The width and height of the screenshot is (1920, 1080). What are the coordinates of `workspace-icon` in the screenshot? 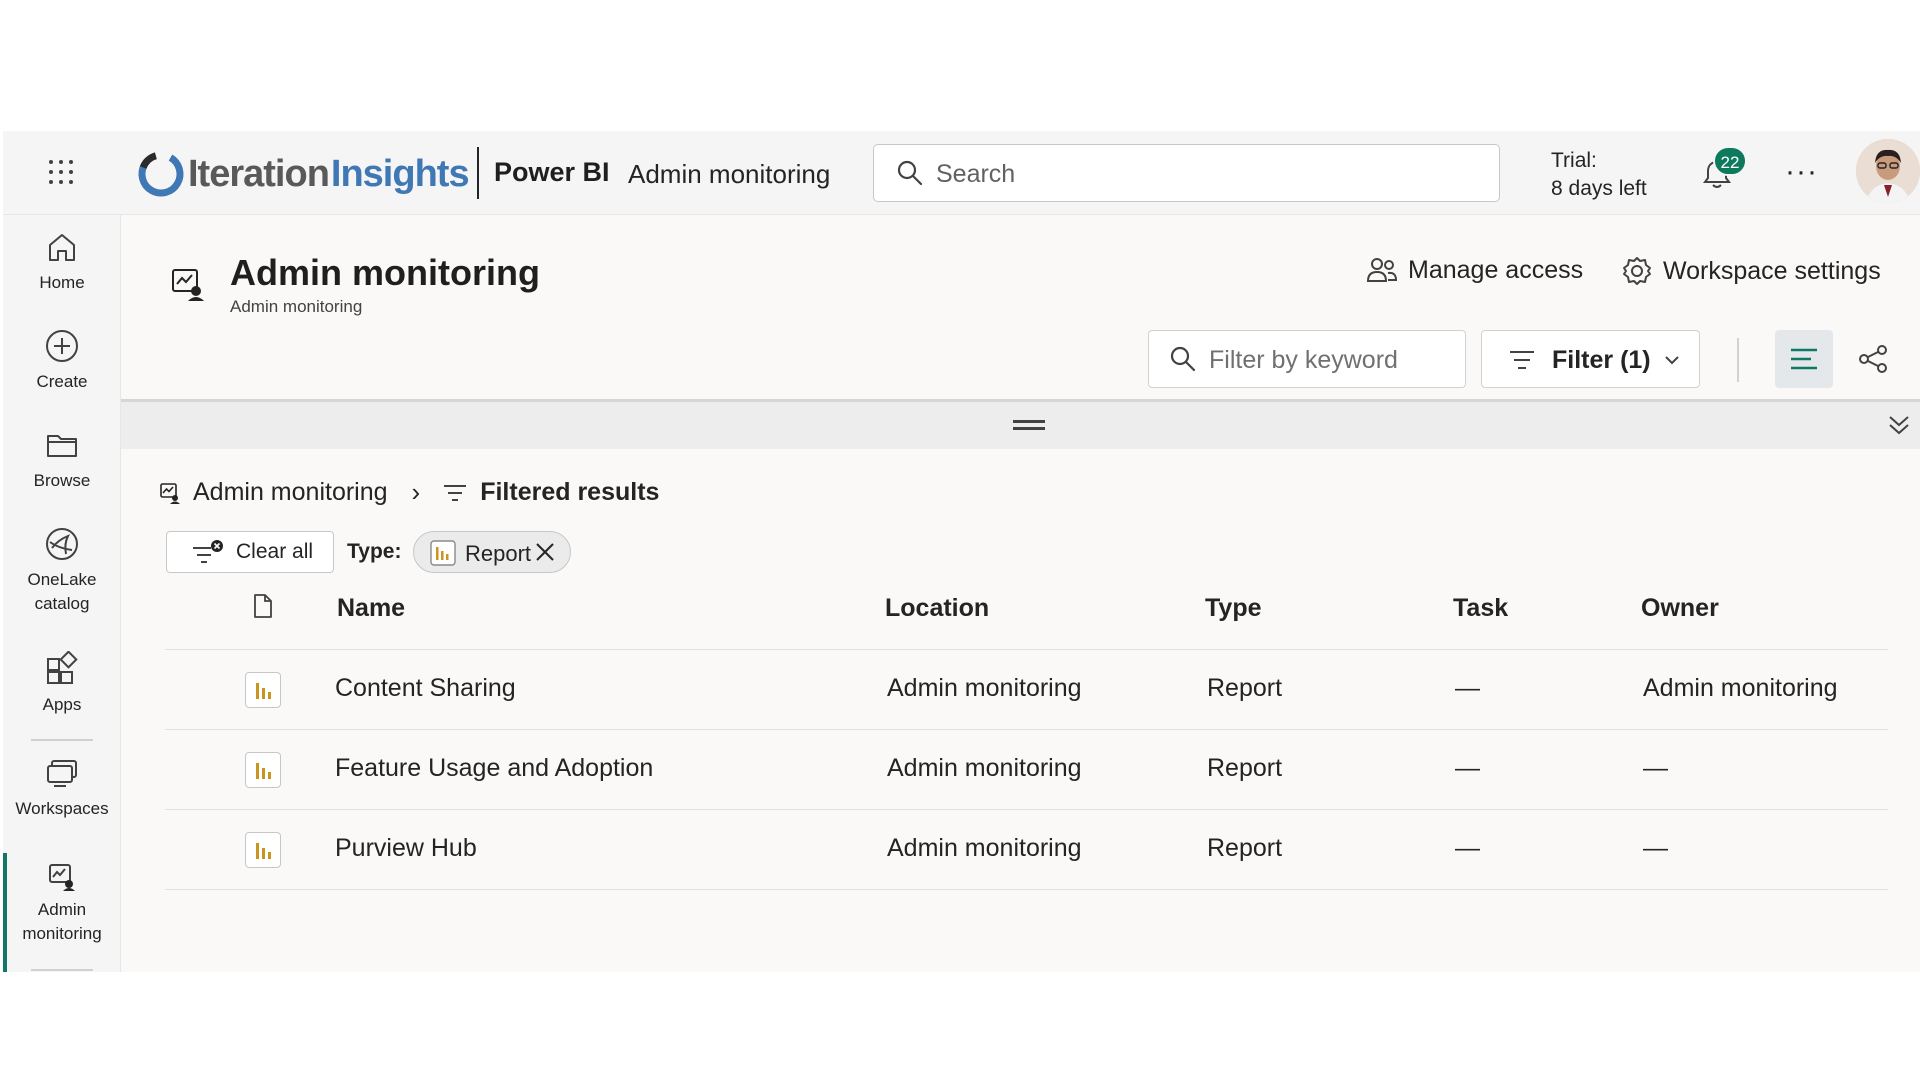 It's located at (188, 285).